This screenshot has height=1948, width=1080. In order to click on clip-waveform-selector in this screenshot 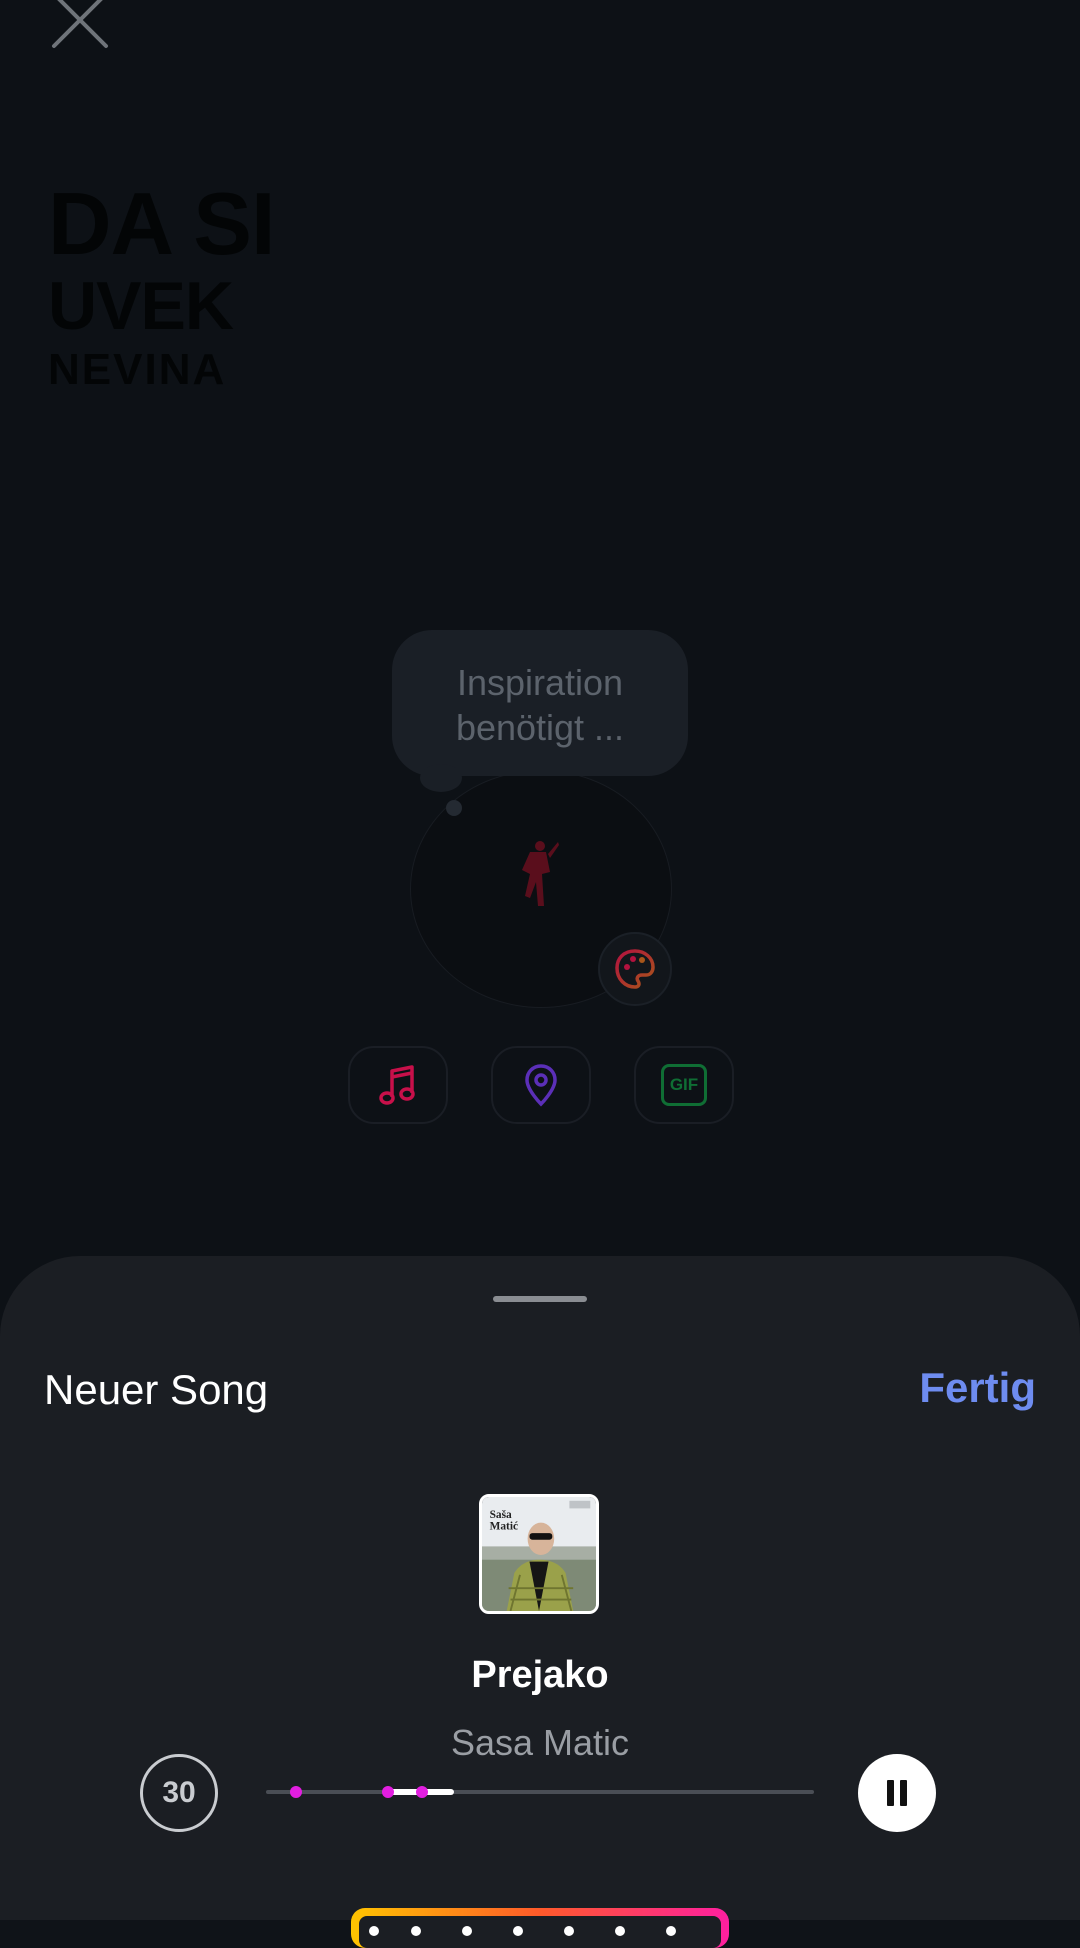, I will do `click(540, 1928)`.